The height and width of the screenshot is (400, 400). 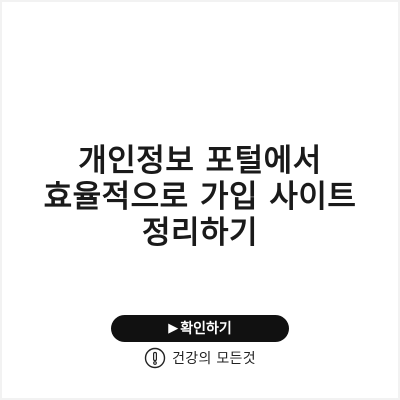 I want to click on brand: 건강의 모든것, so click(x=200, y=358).